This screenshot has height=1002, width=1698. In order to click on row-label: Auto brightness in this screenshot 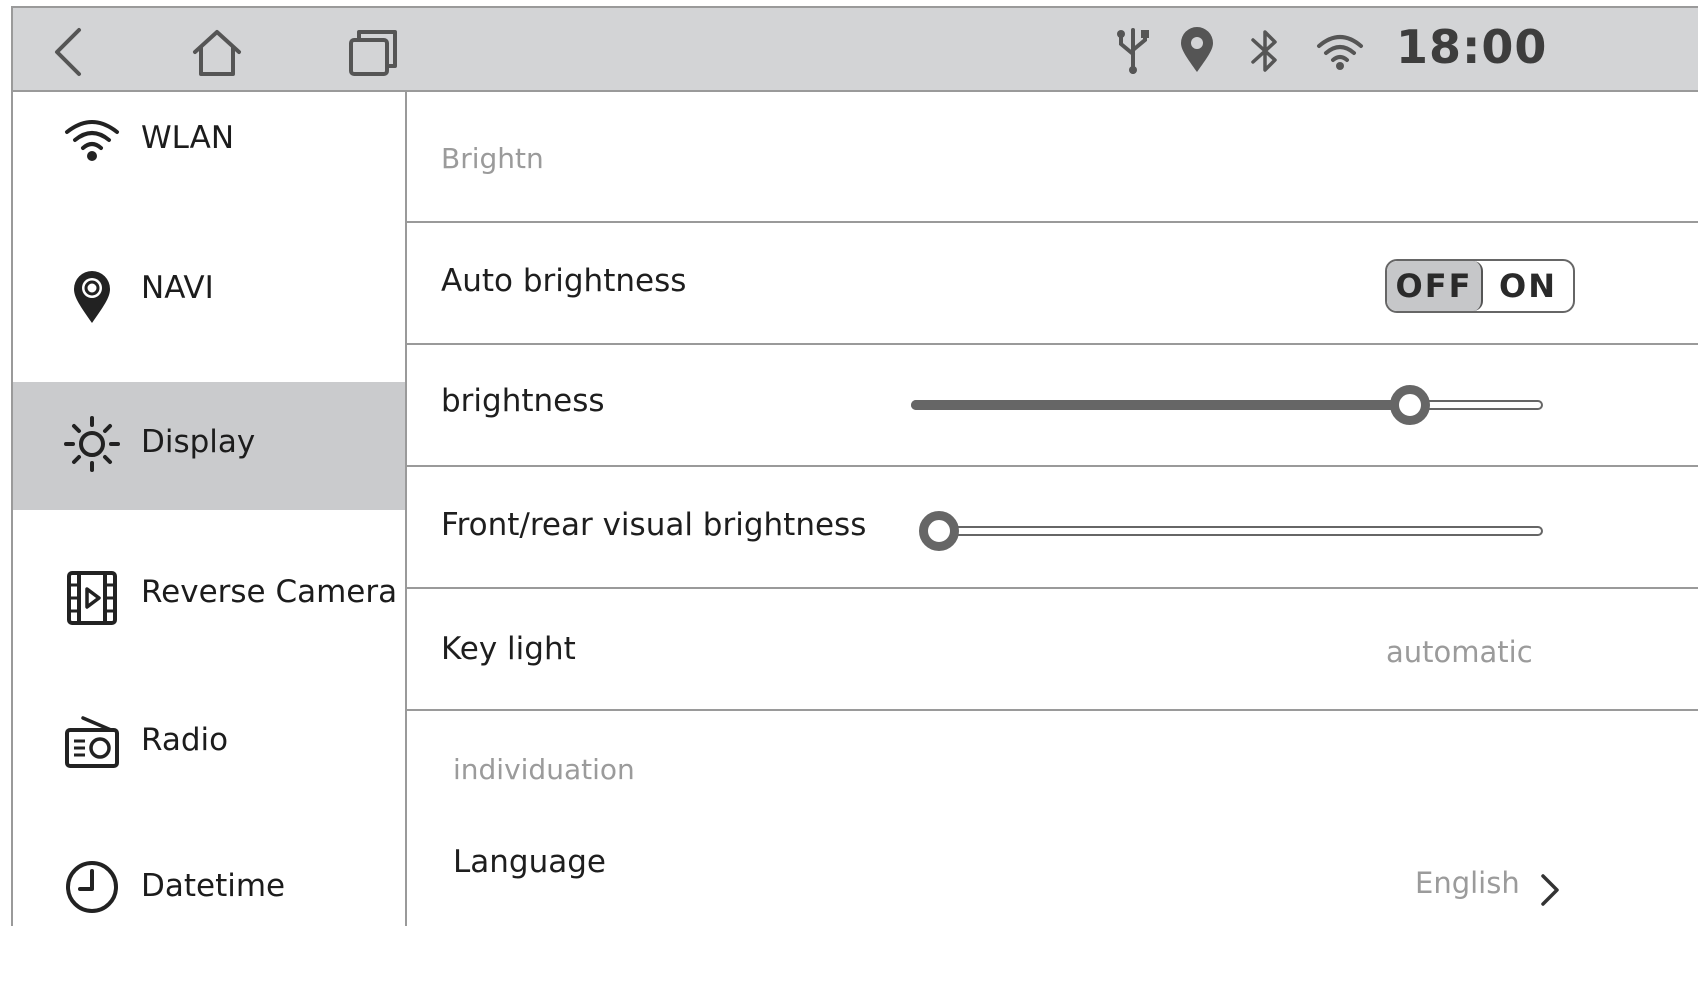, I will do `click(564, 281)`.